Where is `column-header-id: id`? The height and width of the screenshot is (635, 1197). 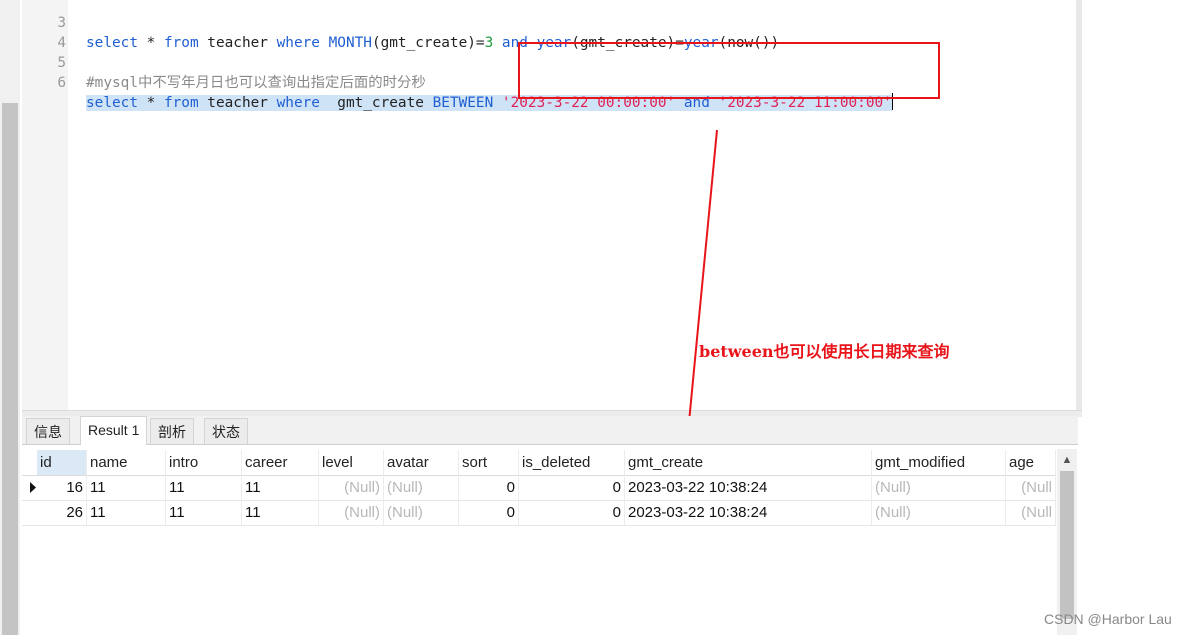 column-header-id: id is located at coordinates (62, 462).